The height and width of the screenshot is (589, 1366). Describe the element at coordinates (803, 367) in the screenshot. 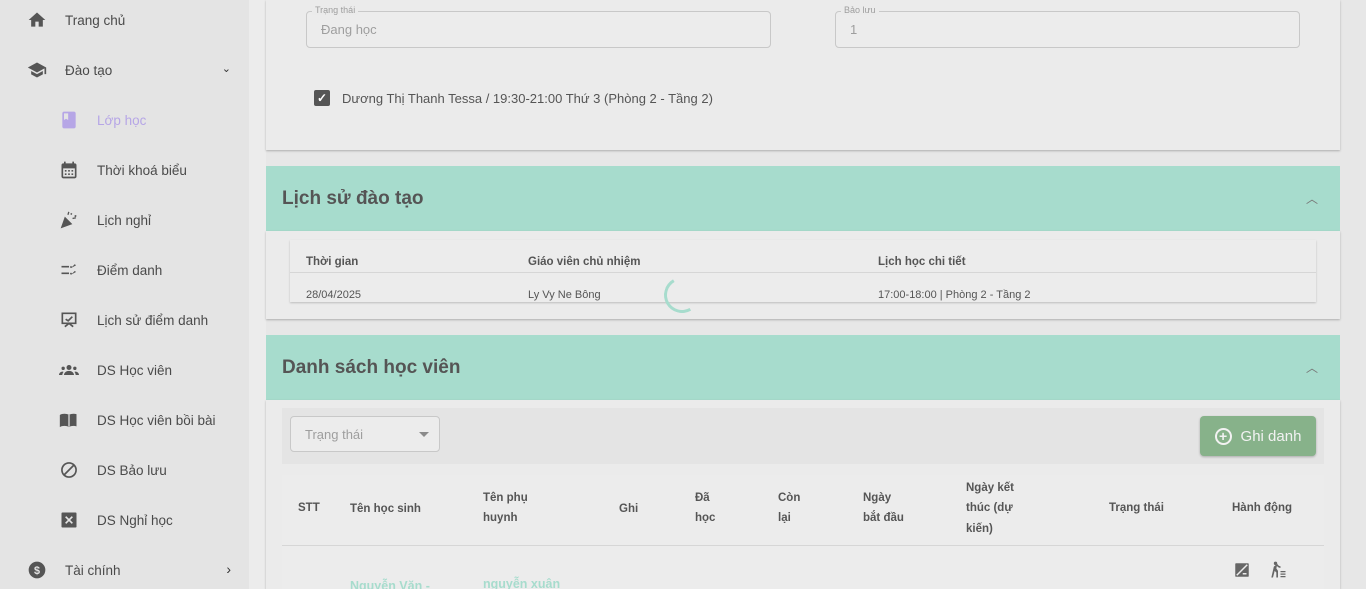

I see `student-list-header: Danh sách học viên ︿` at that location.